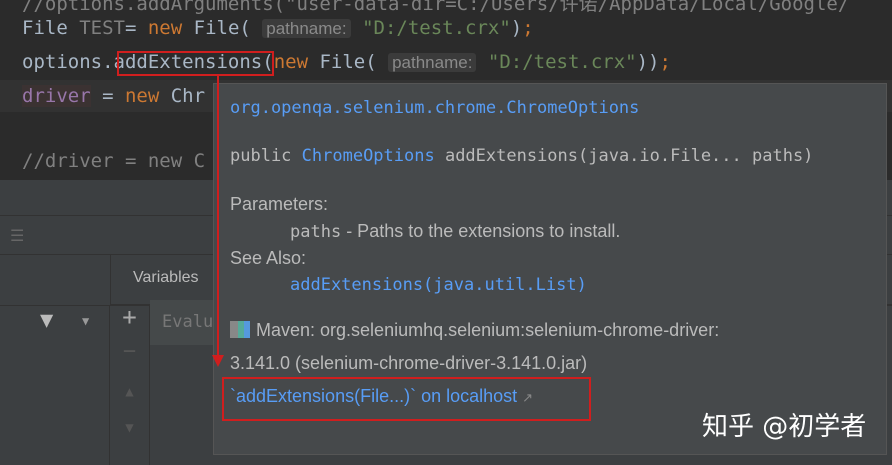 This screenshot has height=465, width=892. Describe the element at coordinates (218, 361) in the screenshot. I see `annotation-arrowhead` at that location.